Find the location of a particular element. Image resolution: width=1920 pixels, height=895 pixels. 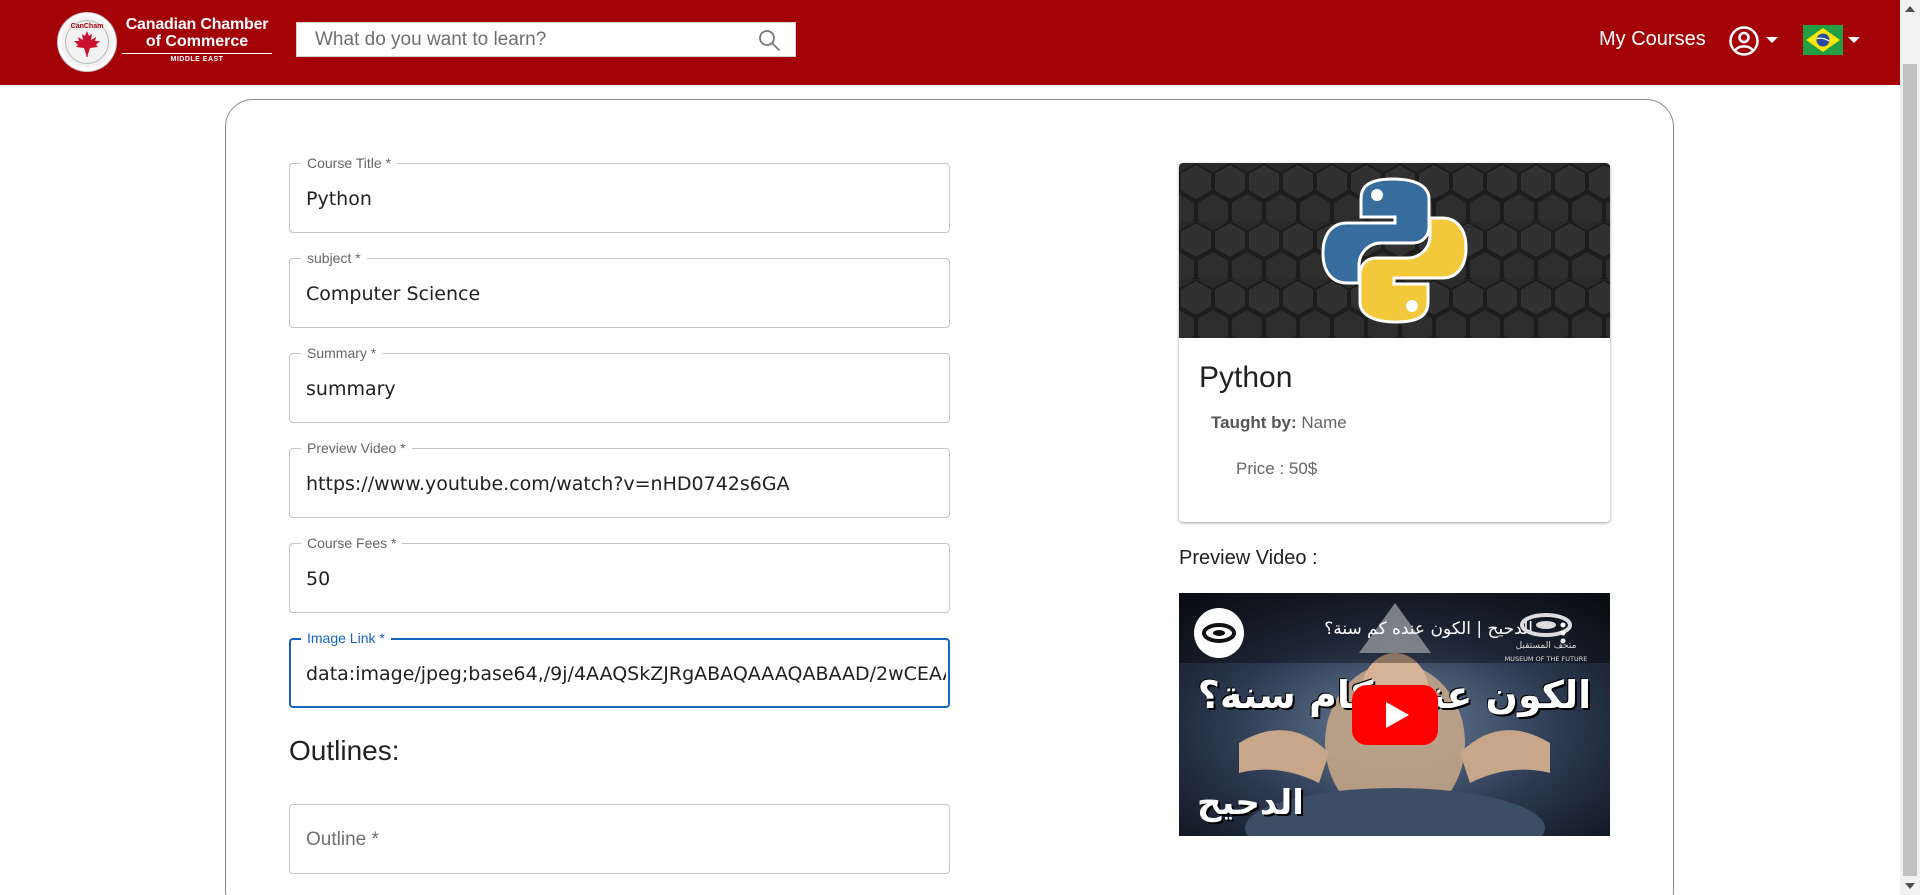

summary-field: Summary * summary is located at coordinates (619, 384).